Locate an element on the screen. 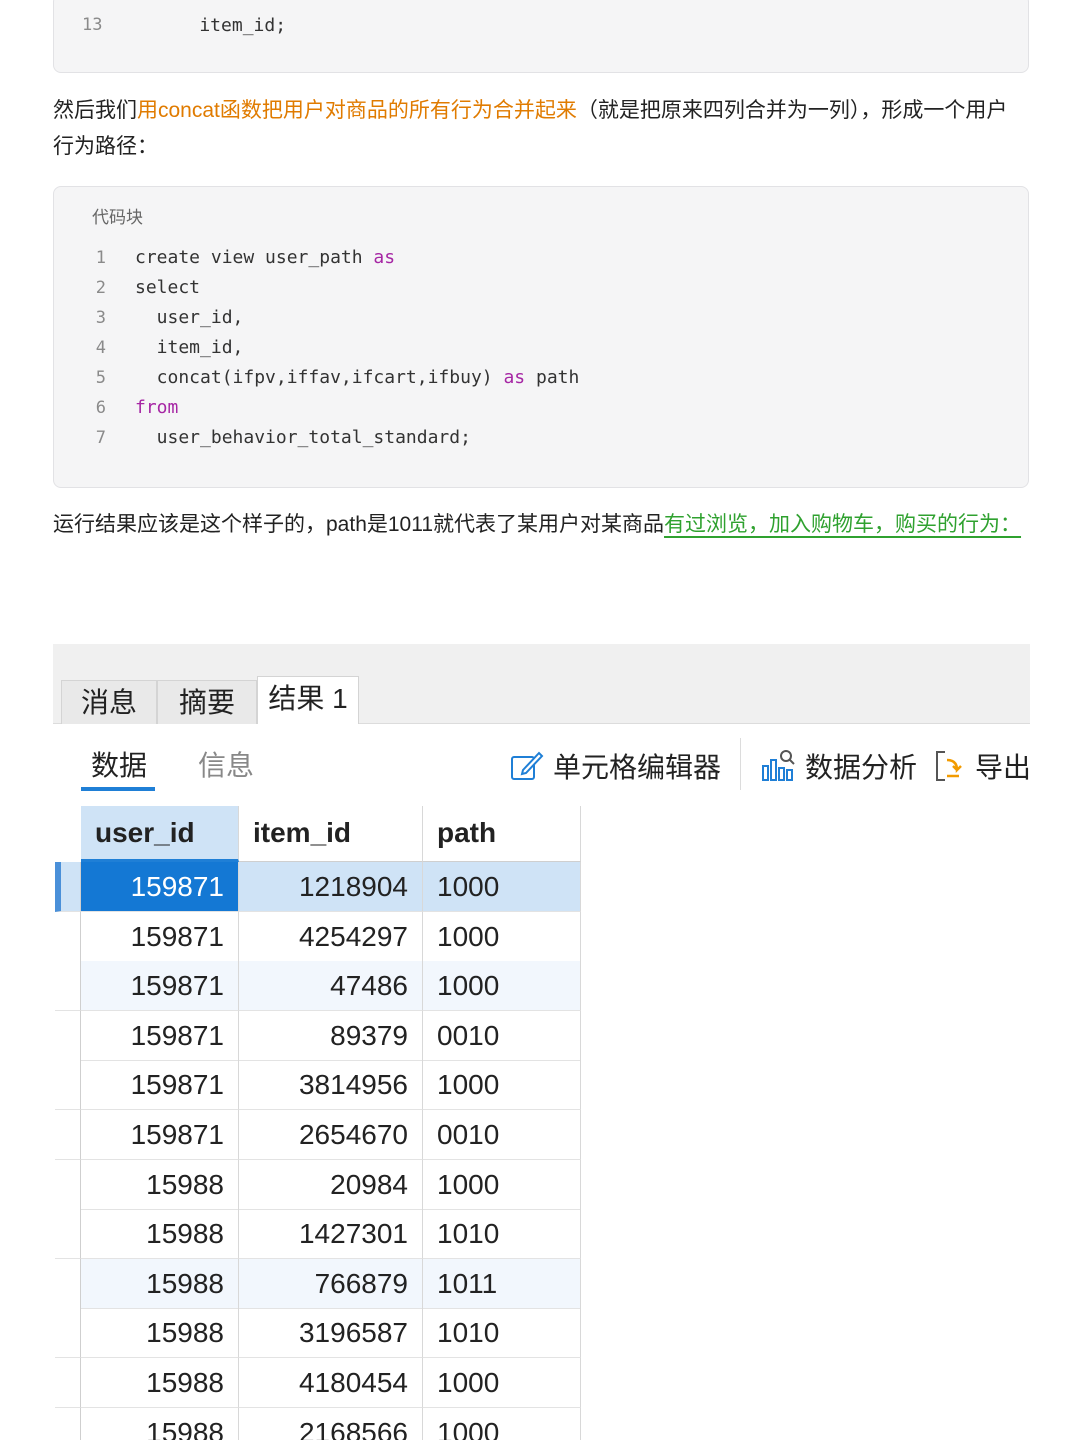  table-row: 15988 2168566 1000 is located at coordinates (318, 1423).